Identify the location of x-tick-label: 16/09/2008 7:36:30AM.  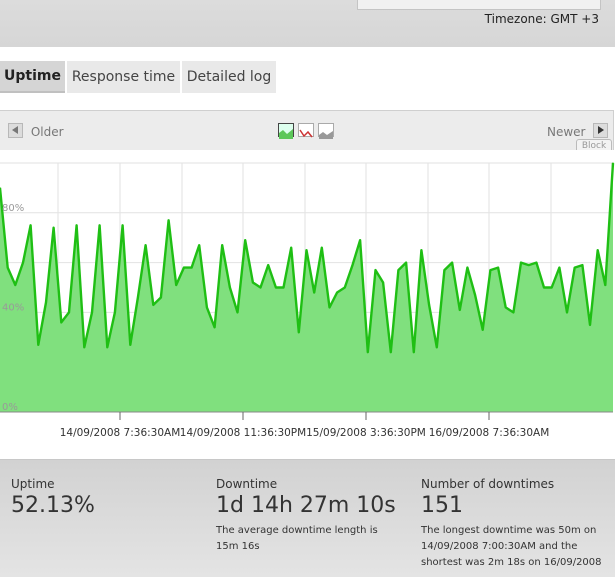
(489, 433).